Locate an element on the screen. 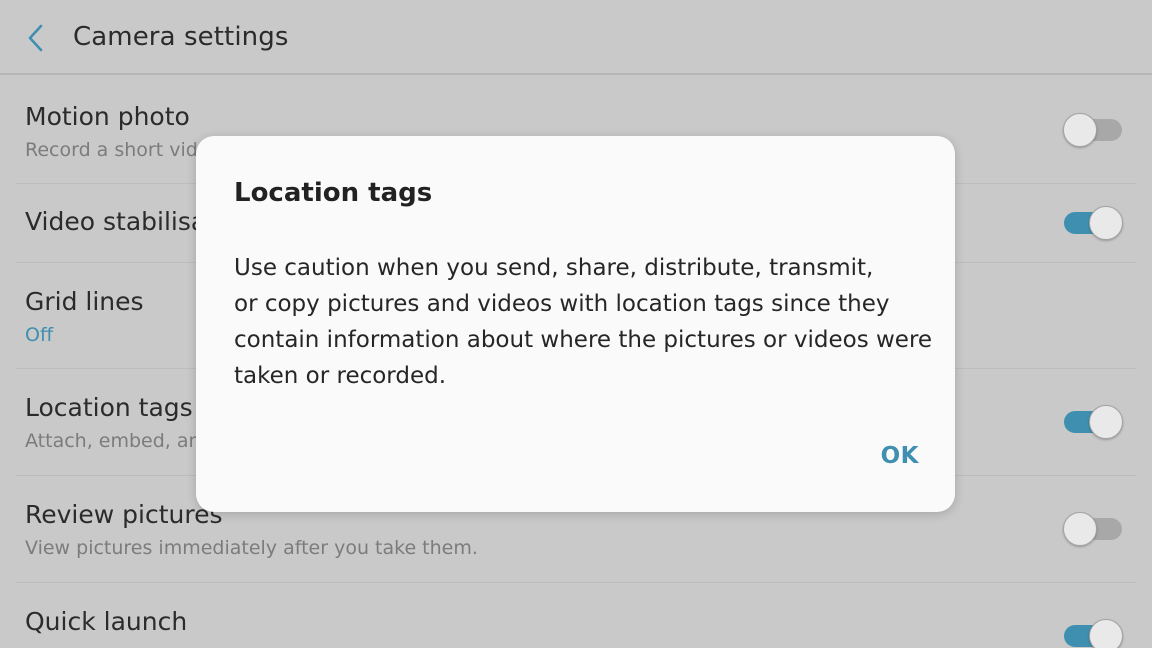 The image size is (1152, 648). ok-button: OK is located at coordinates (900, 456).